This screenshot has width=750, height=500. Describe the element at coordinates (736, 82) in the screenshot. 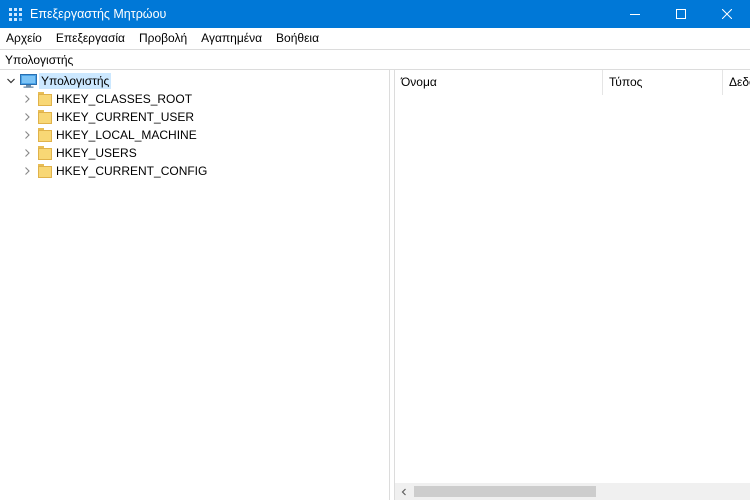

I see `column-header-data: Δεδομένα` at that location.